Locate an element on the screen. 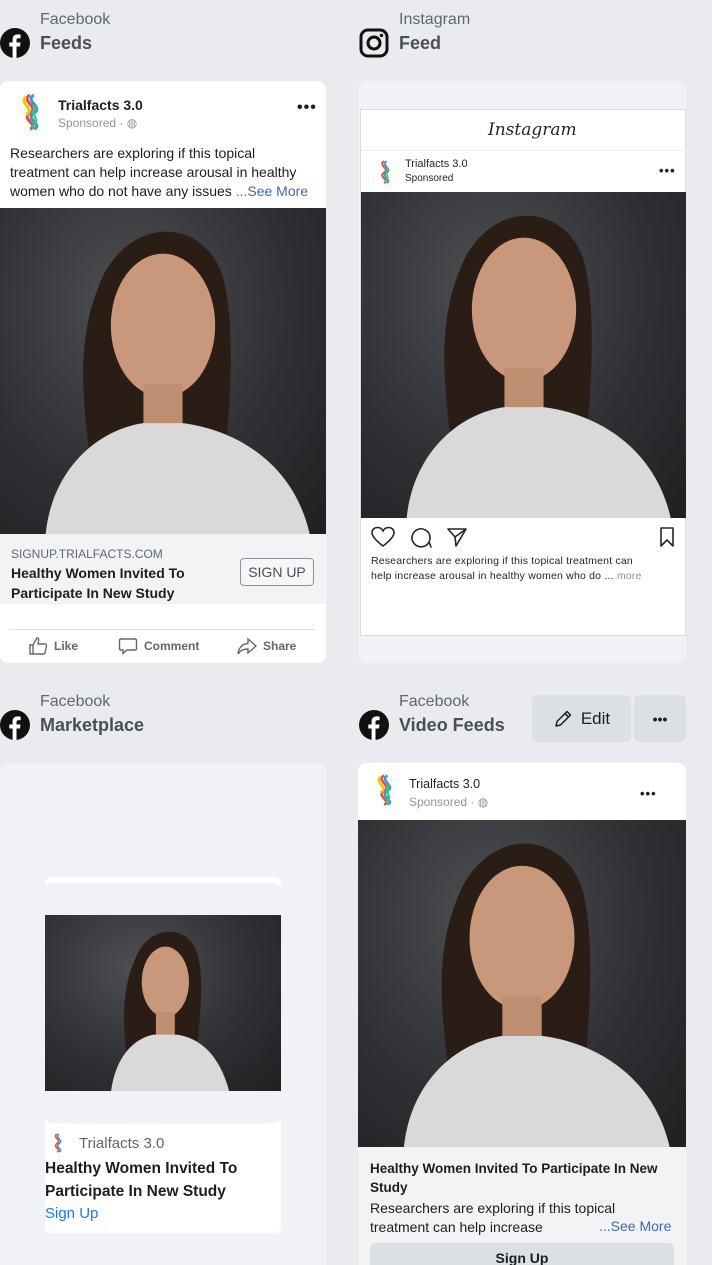 This screenshot has height=1265, width=712. placement-label: Feeds is located at coordinates (66, 43).